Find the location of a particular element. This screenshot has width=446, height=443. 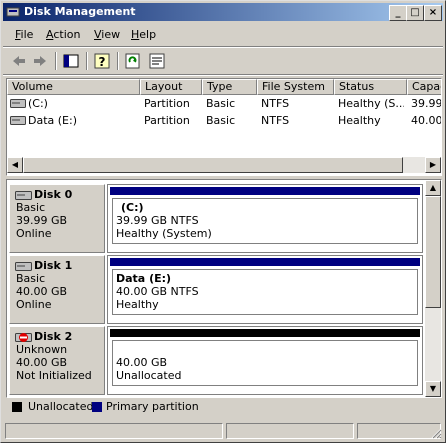

scroll-up-button: ▲ is located at coordinates (433, 188).